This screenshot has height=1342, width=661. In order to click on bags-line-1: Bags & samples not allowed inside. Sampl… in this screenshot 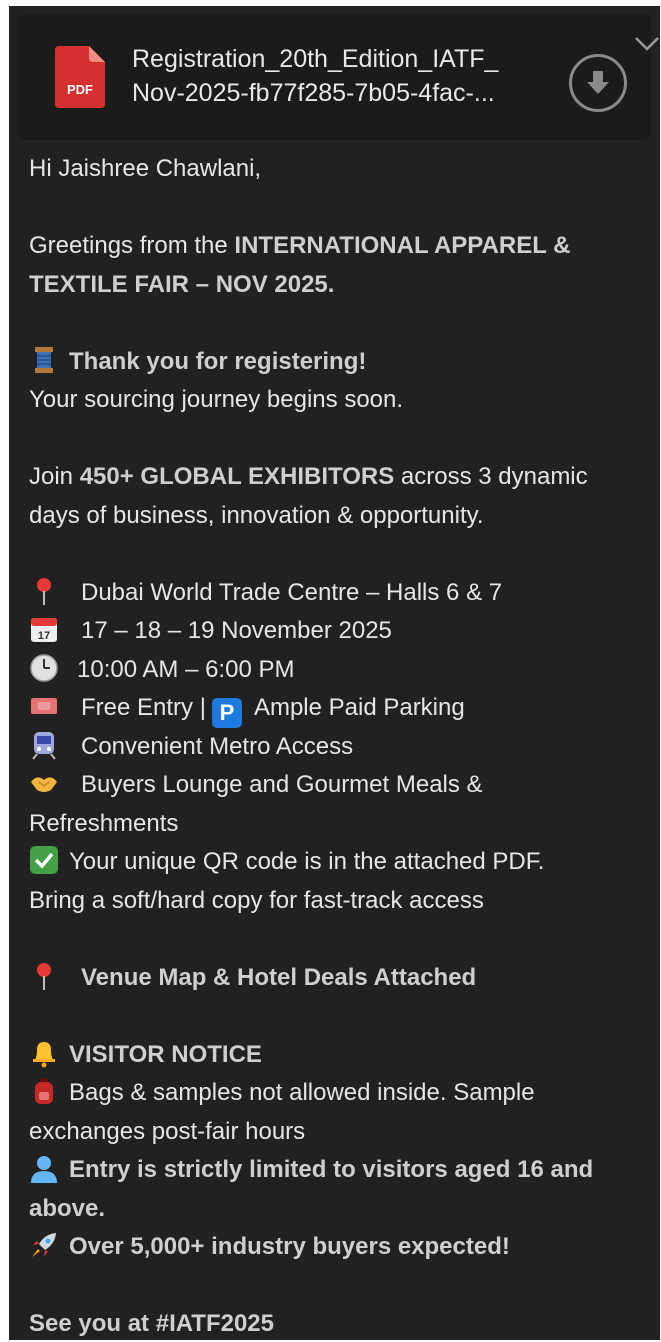, I will do `click(344, 1093)`.